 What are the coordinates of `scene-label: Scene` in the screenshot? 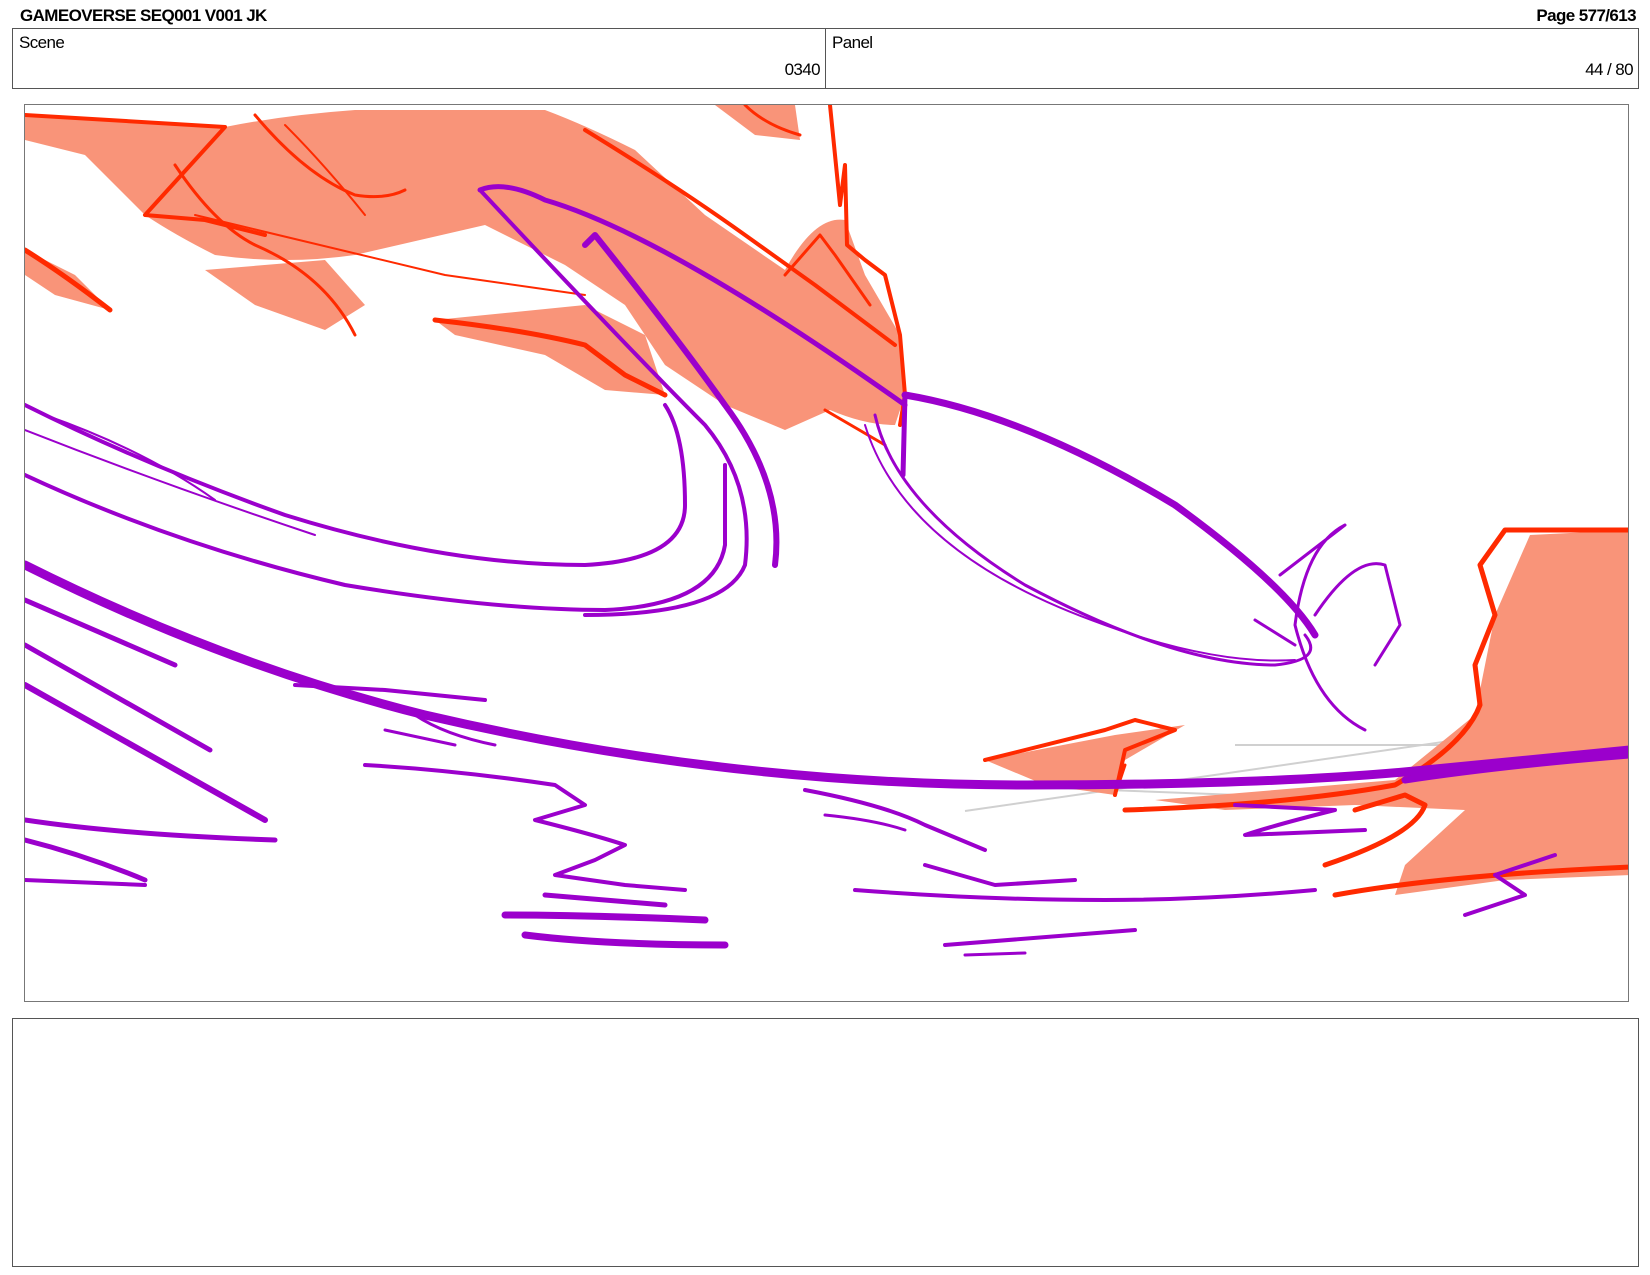 It's located at (42, 42).